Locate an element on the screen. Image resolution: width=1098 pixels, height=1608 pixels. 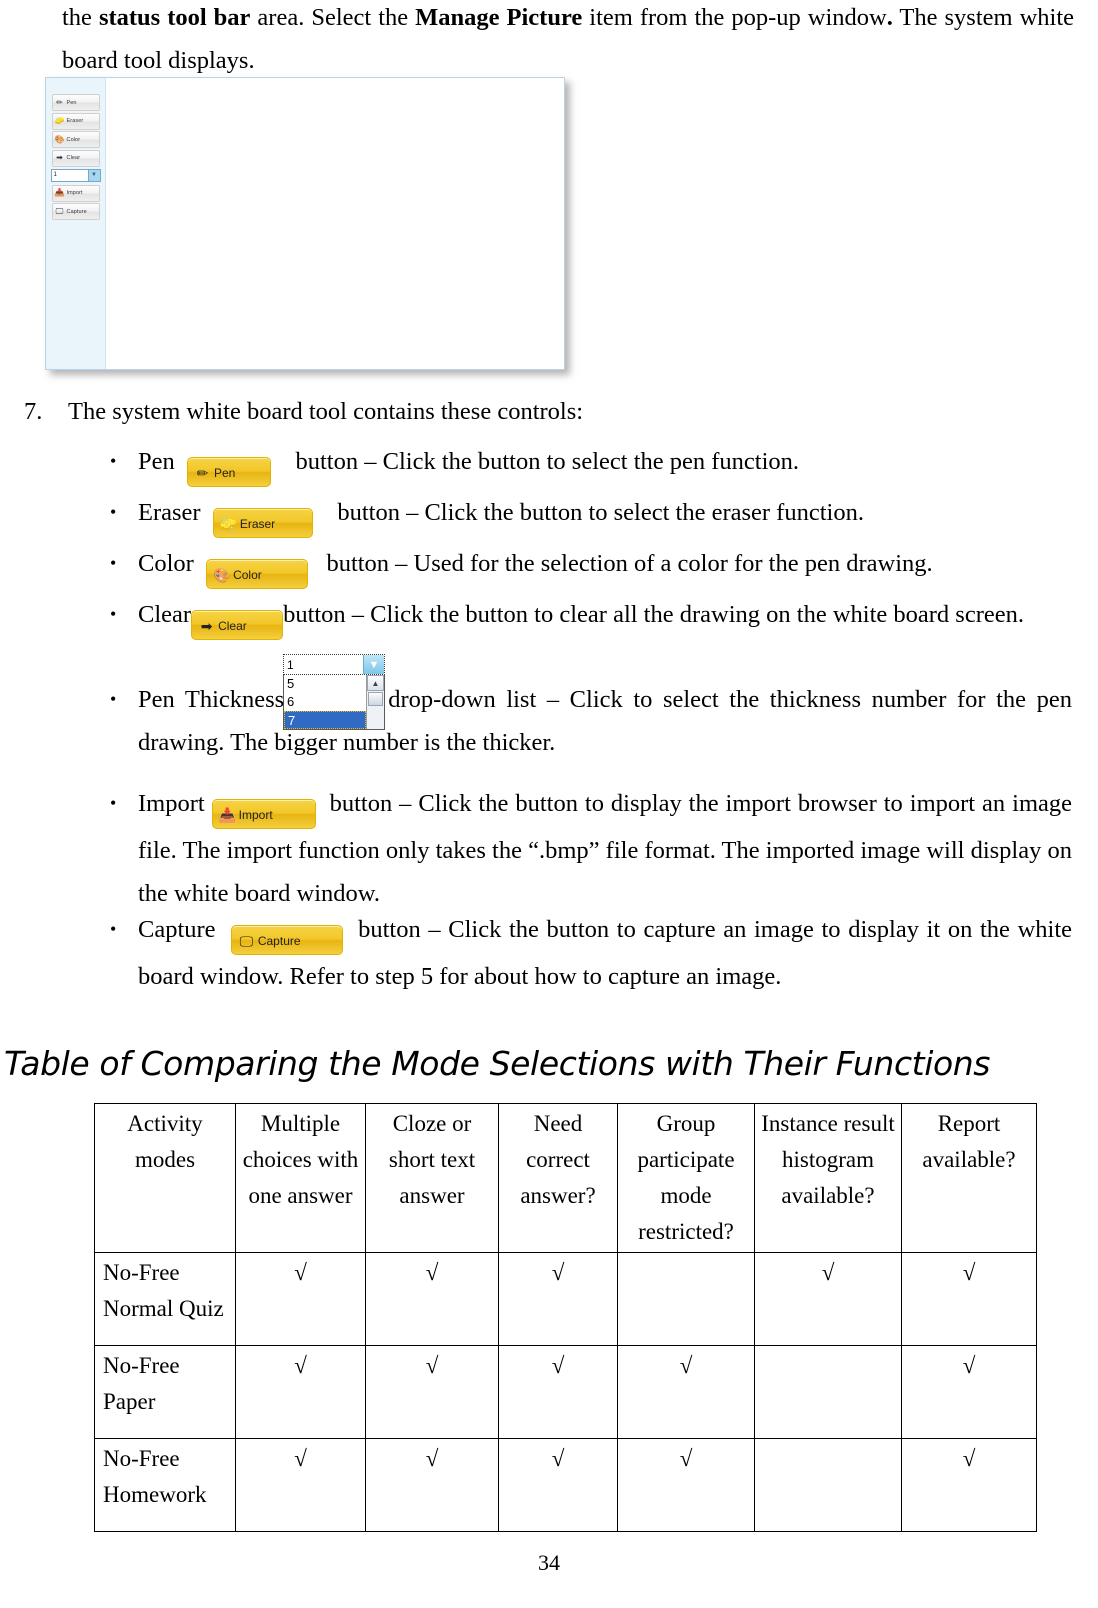
intro-text-3: item from the pop-up window is located at coordinates (734, 17).